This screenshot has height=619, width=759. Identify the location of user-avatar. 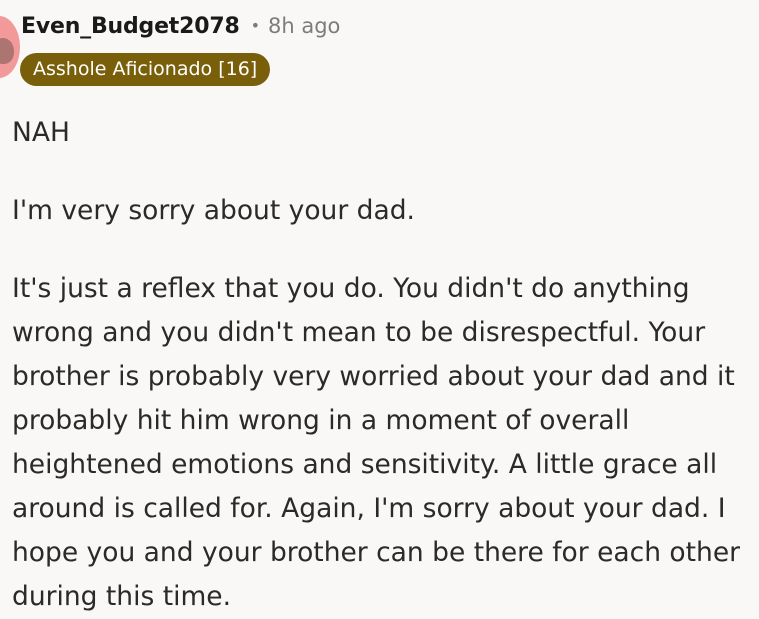
(10, 47).